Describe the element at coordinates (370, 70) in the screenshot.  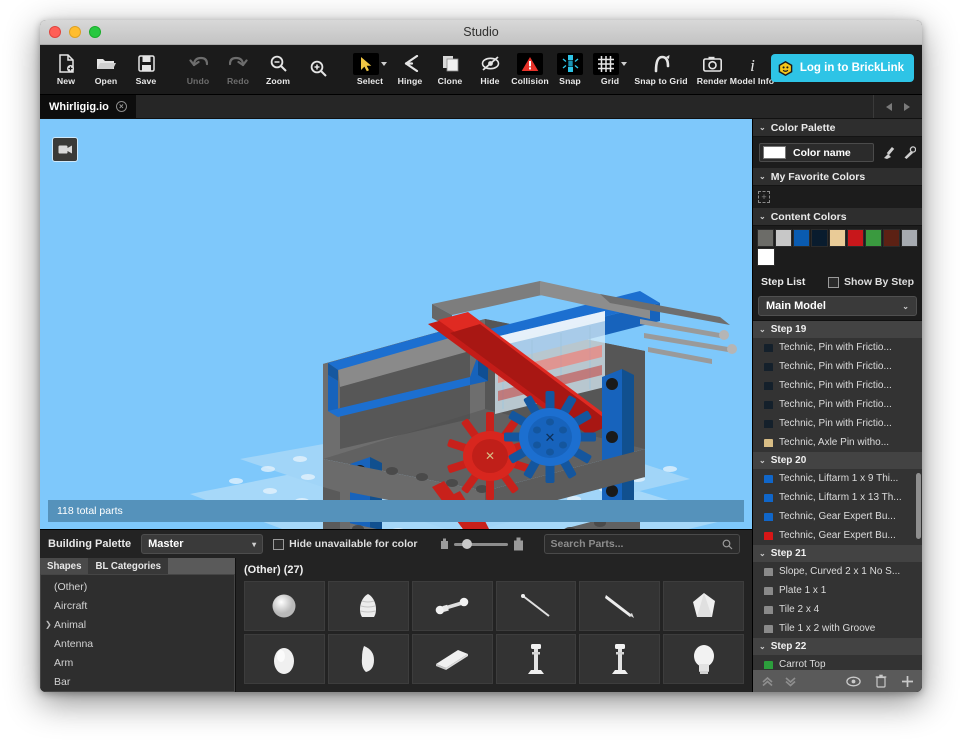
I see `toolbar-button-select: Select` at that location.